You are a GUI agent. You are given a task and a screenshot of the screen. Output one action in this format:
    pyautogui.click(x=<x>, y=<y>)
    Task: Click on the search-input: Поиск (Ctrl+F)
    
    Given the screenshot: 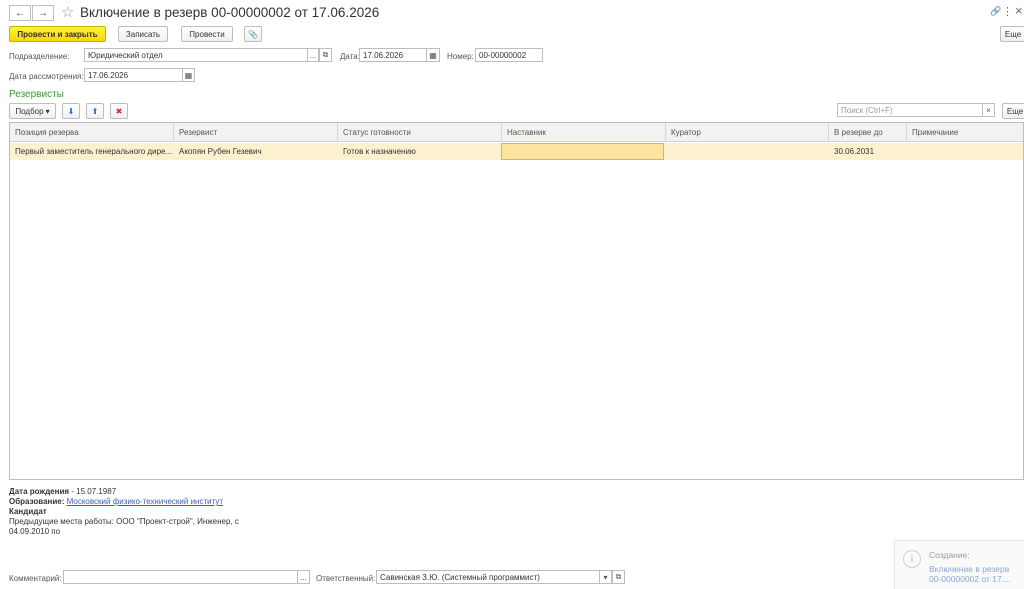 What is the action you would take?
    pyautogui.click(x=910, y=110)
    